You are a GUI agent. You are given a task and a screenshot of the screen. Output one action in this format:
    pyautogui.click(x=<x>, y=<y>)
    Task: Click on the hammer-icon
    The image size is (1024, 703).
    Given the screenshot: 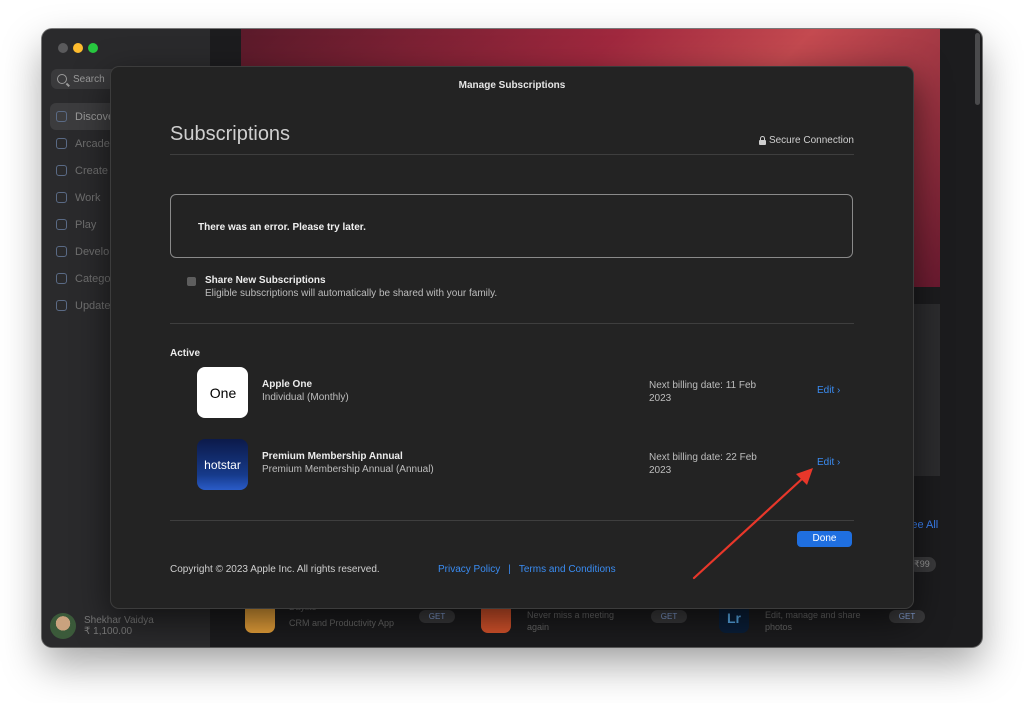 What is the action you would take?
    pyautogui.click(x=61, y=251)
    